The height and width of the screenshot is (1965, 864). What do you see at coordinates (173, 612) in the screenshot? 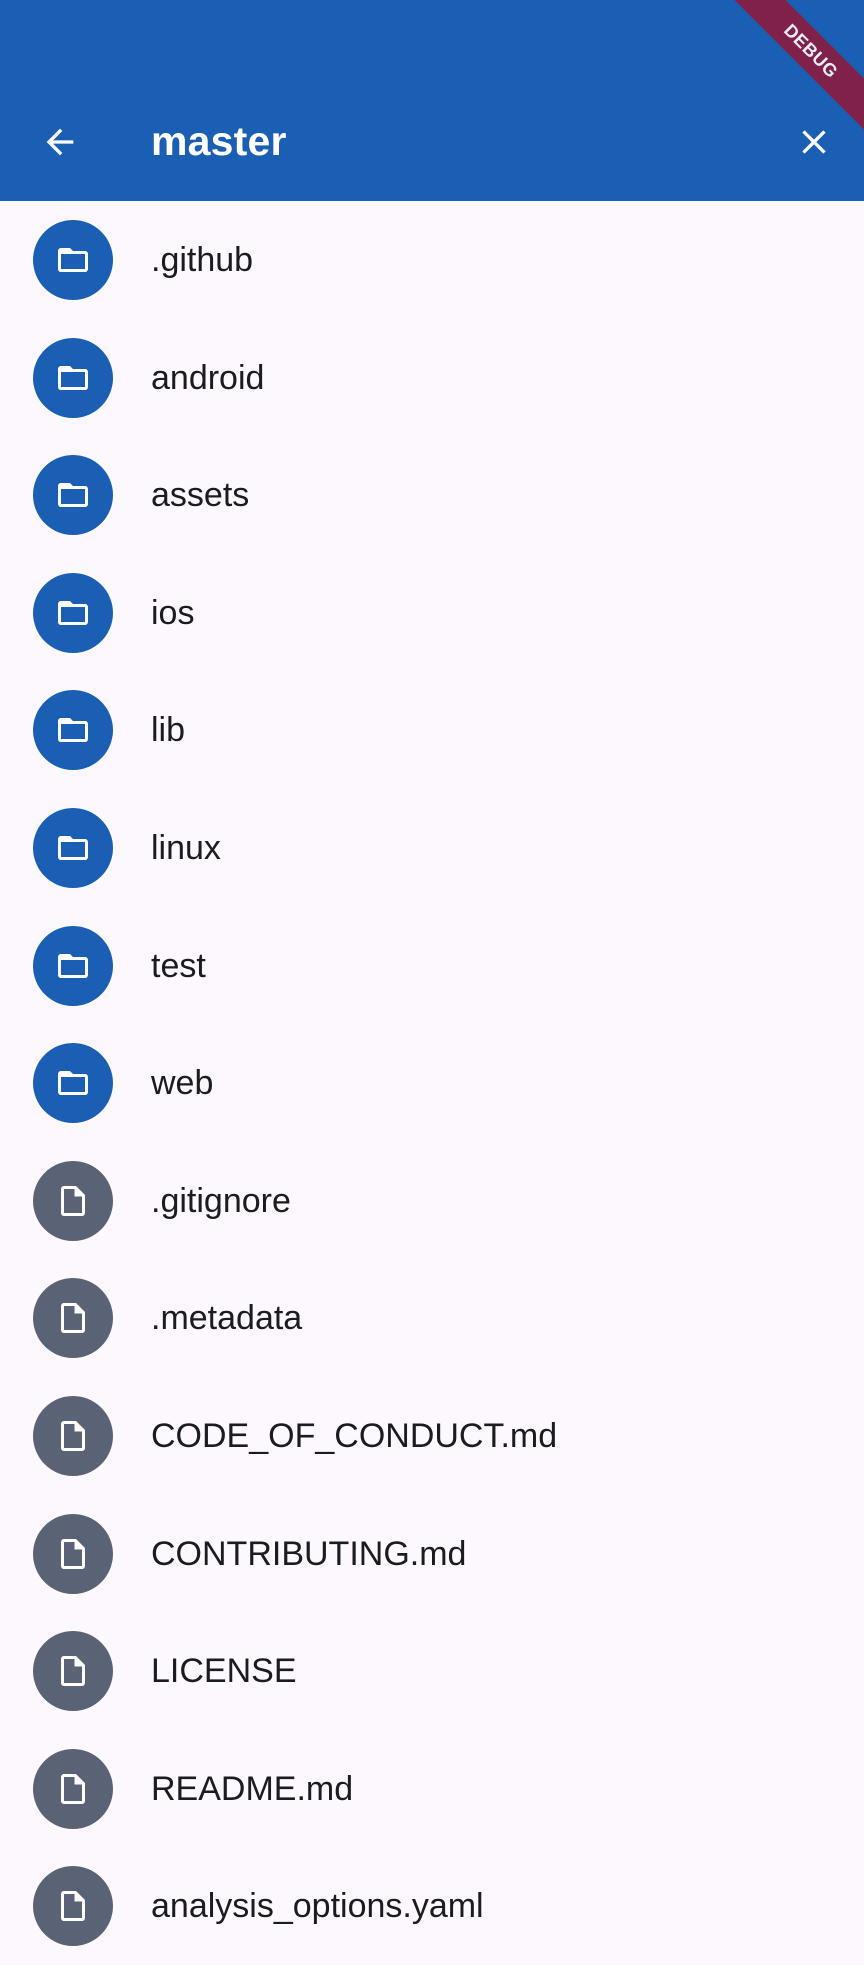
I see `file-list-item-label: ios` at bounding box center [173, 612].